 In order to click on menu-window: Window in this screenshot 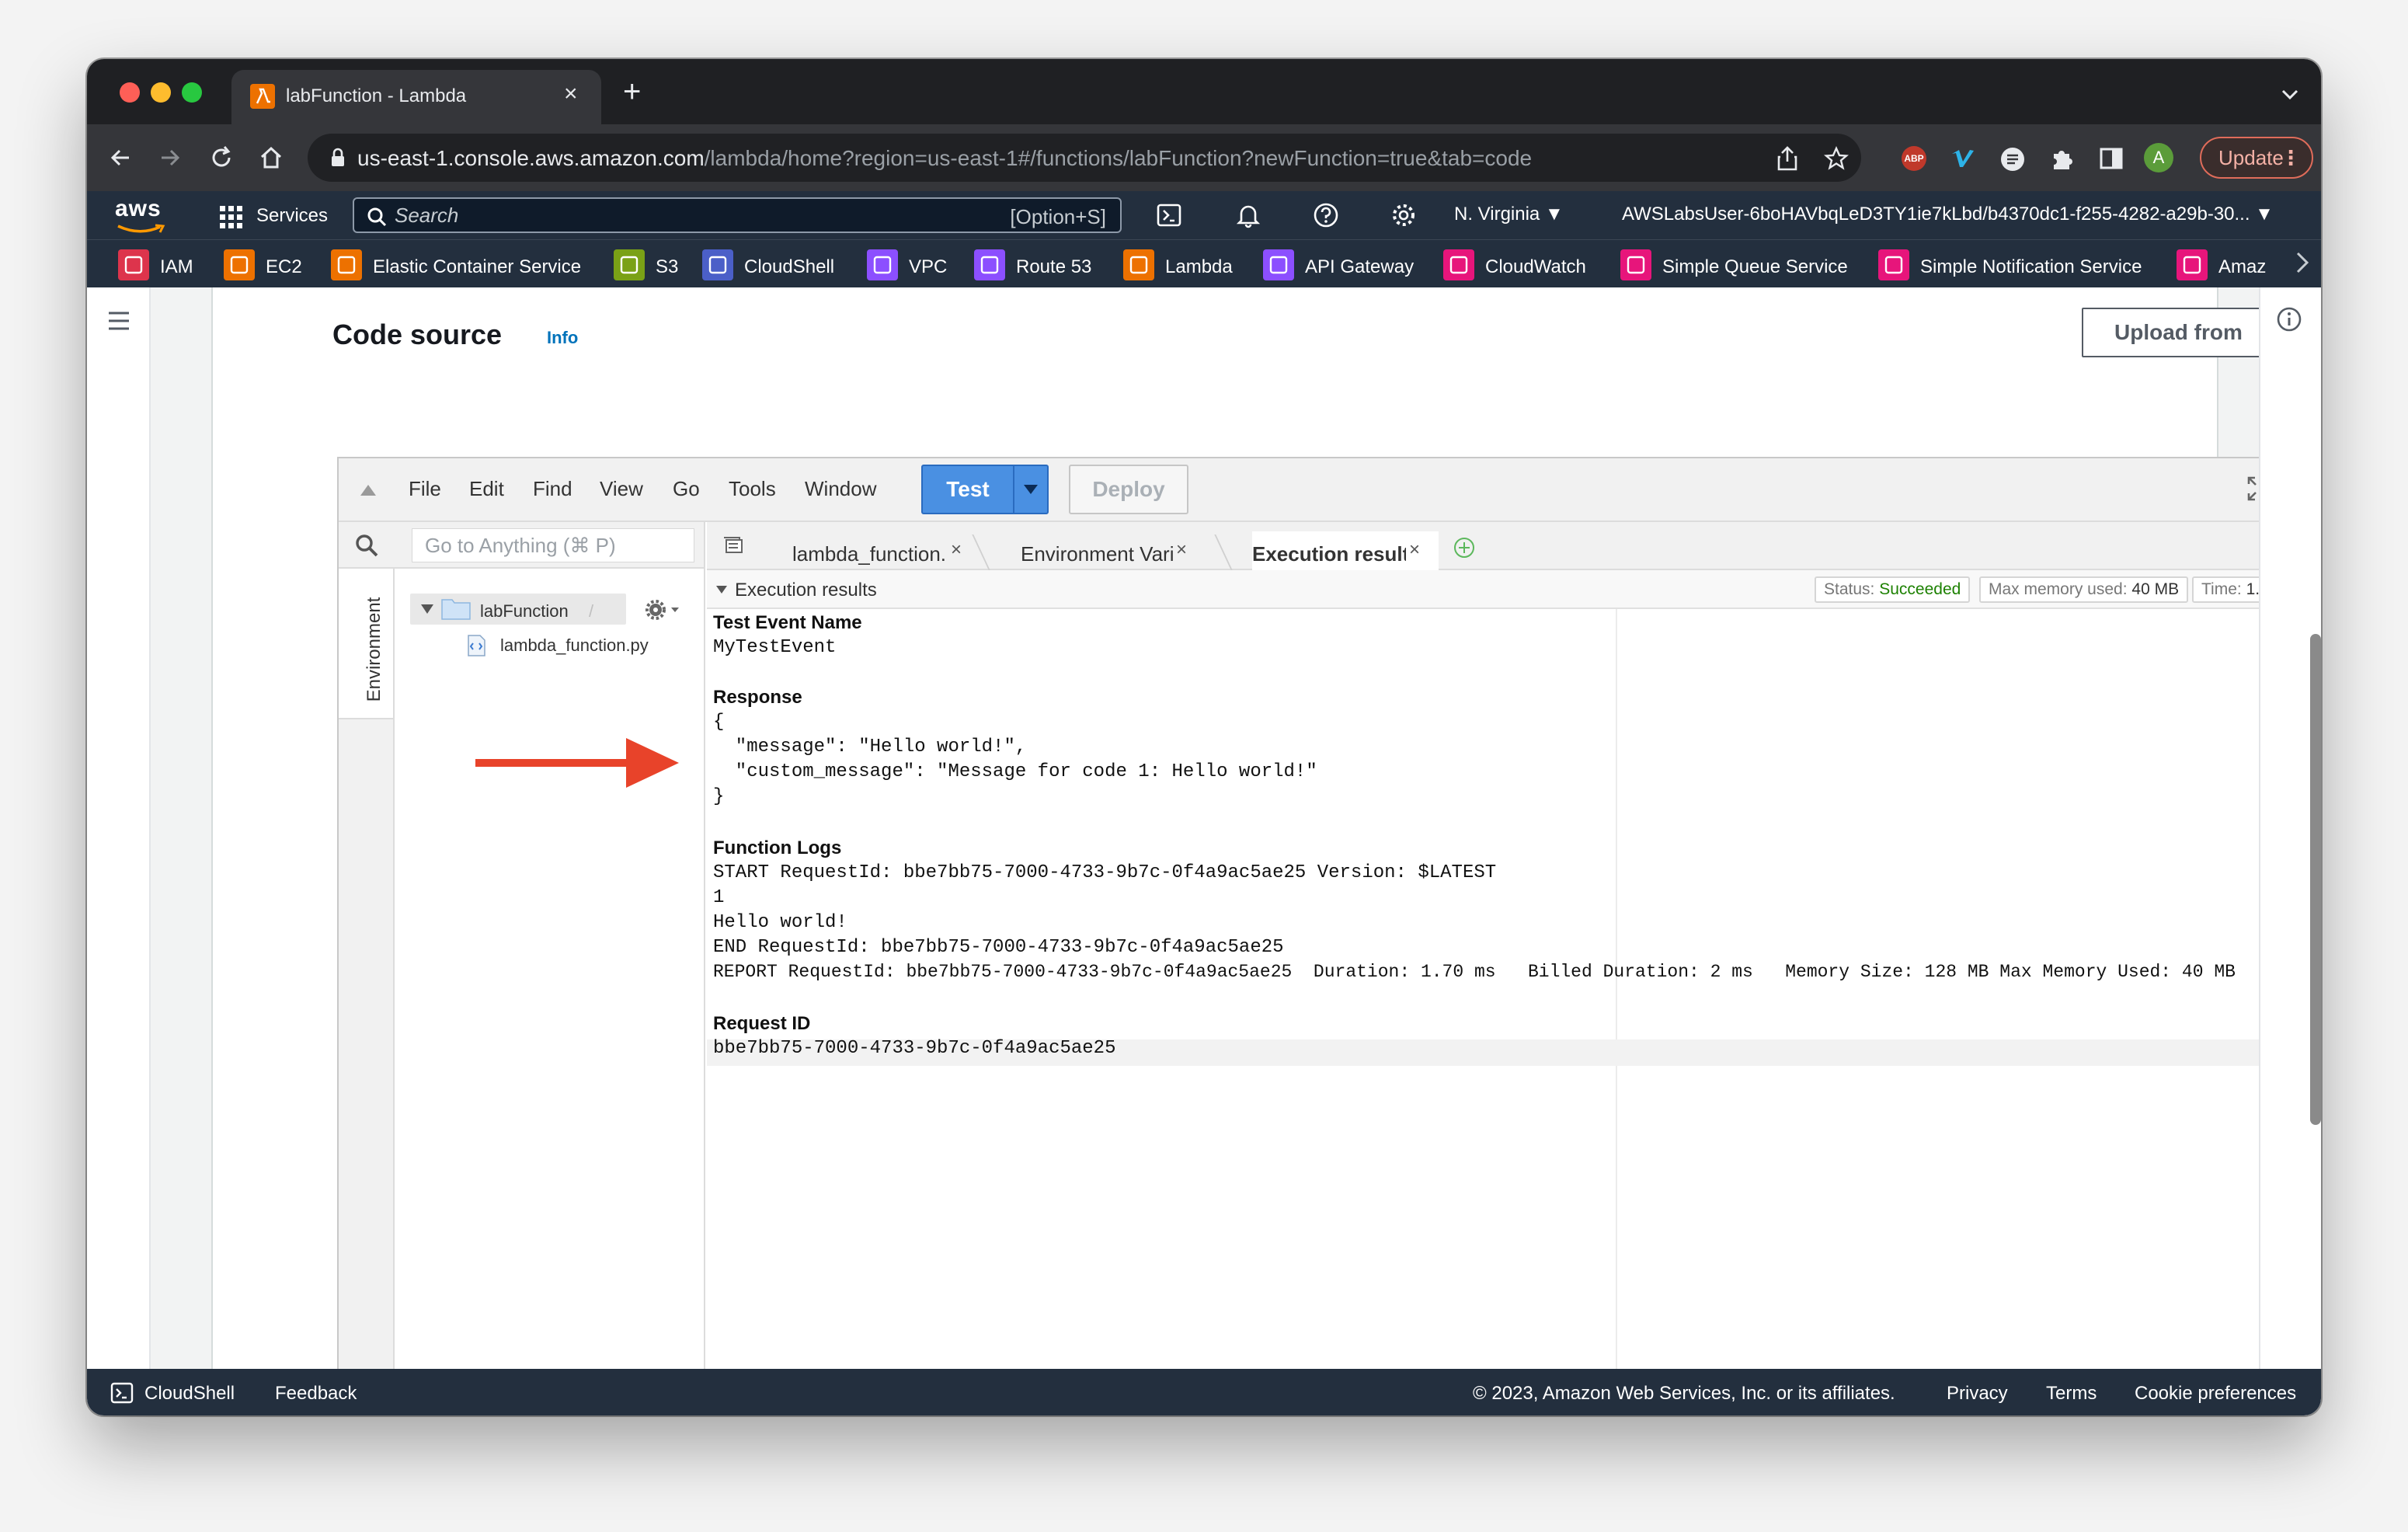, I will do `click(840, 489)`.